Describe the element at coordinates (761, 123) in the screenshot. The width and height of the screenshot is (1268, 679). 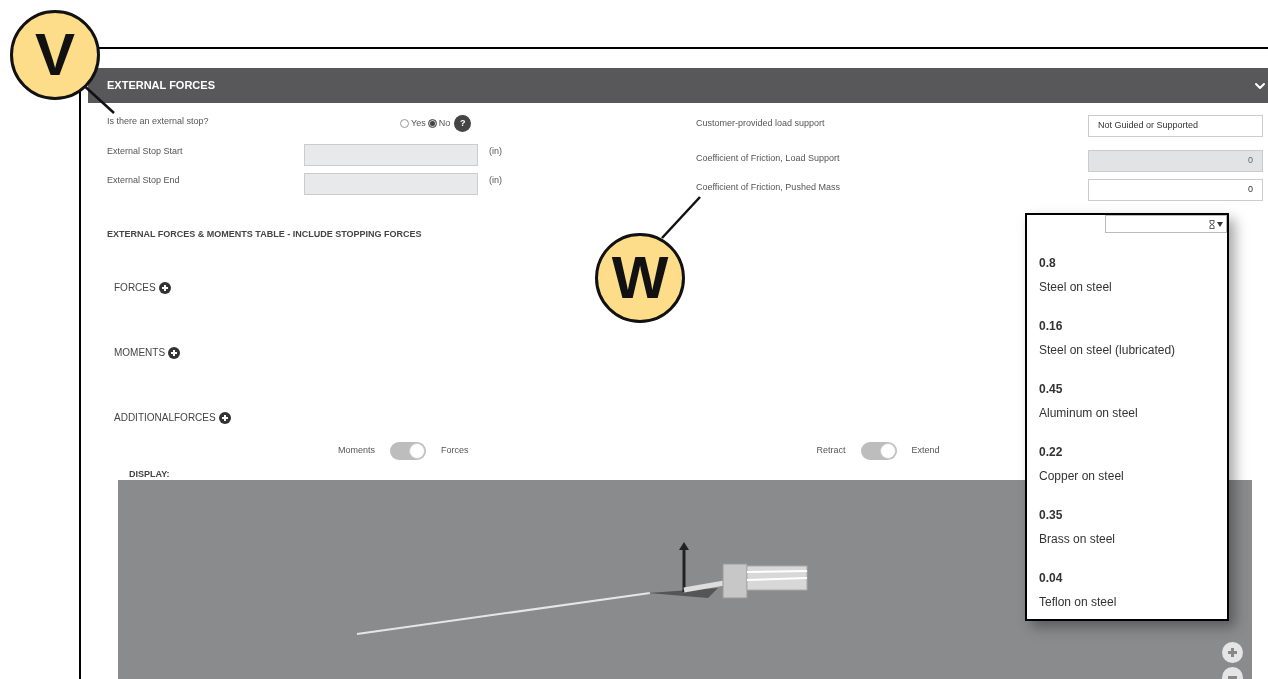
I see `field-label: Customer-provided load support` at that location.